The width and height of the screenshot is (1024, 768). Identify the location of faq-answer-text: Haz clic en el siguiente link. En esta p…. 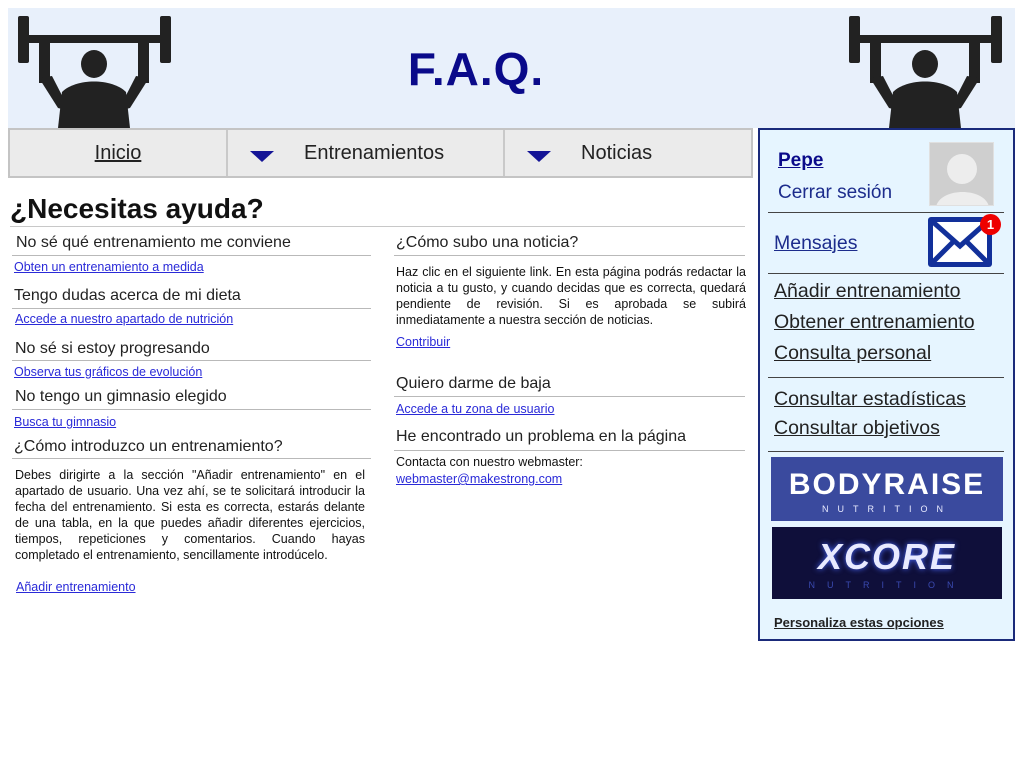
(571, 296).